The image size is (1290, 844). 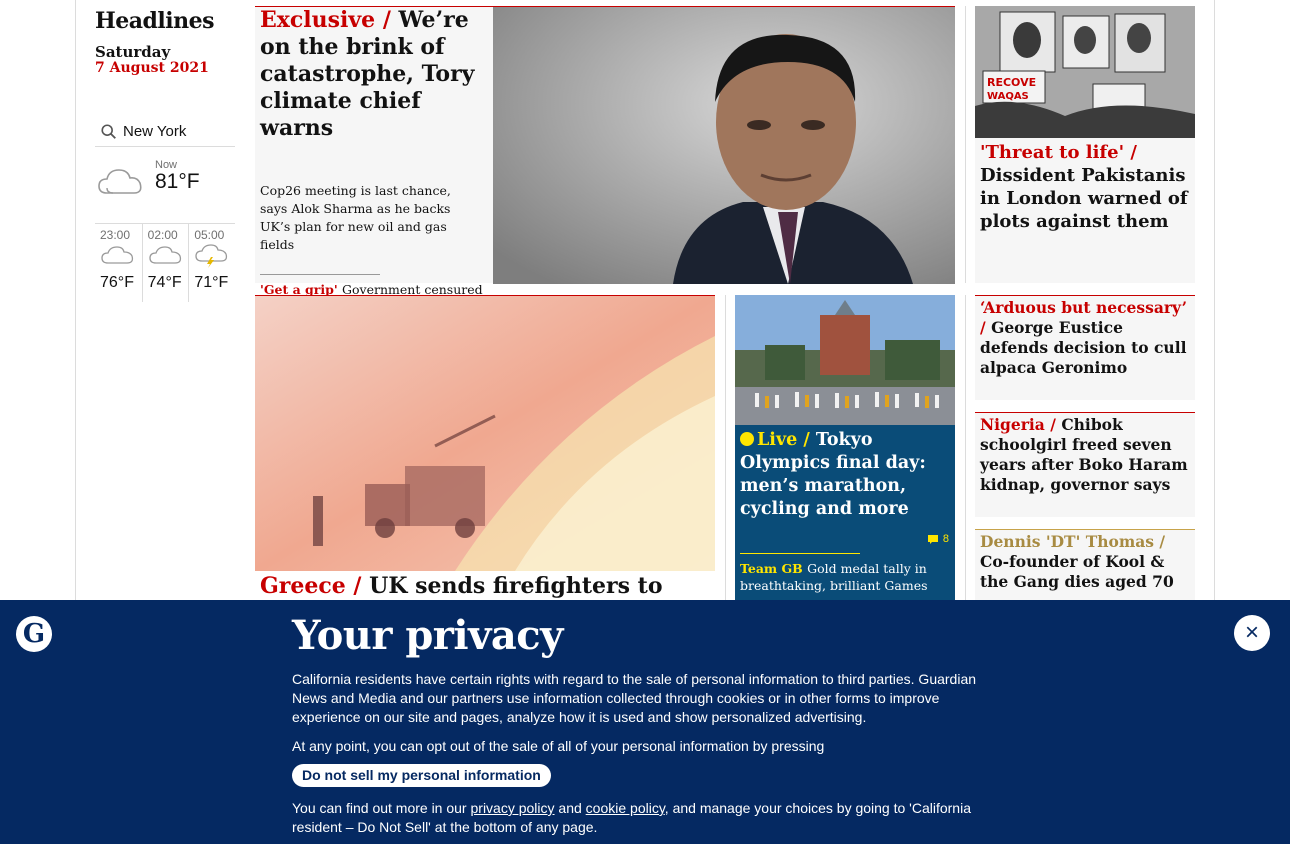 What do you see at coordinates (133, 52) in the screenshot?
I see `date-day: Saturday` at bounding box center [133, 52].